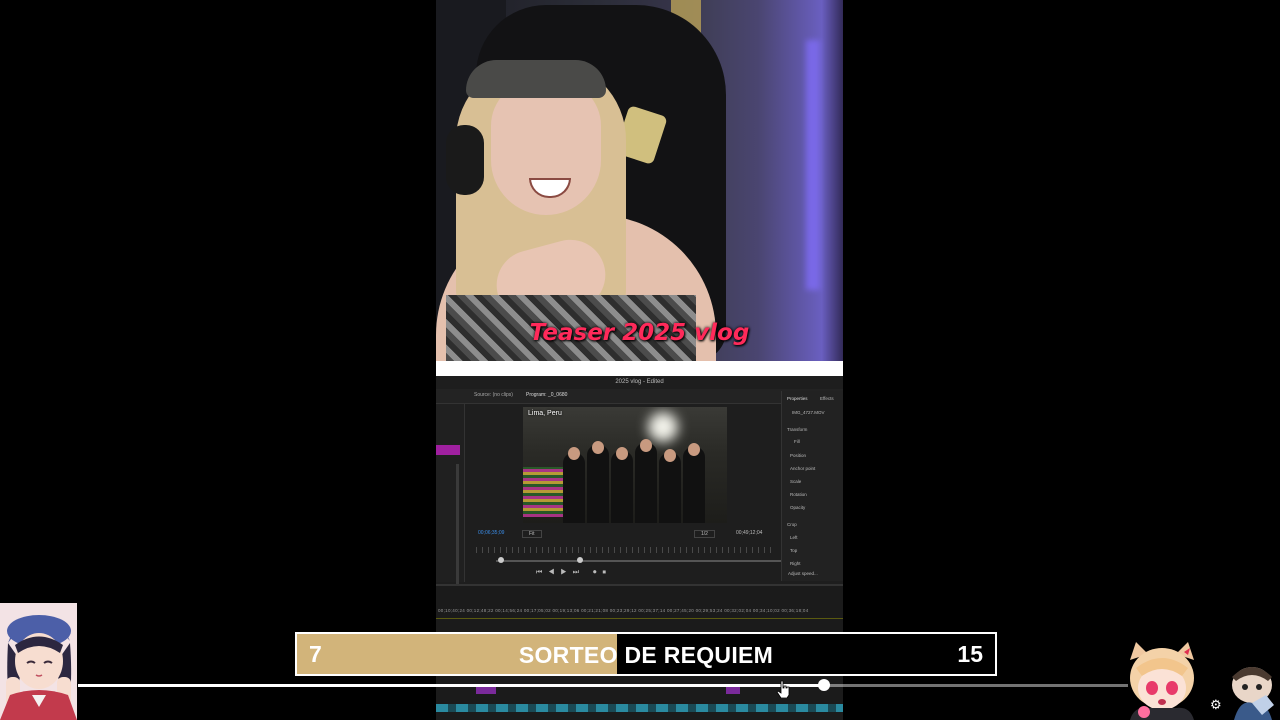 Image resolution: width=1280 pixels, height=720 pixels. What do you see at coordinates (450, 504) in the screenshot?
I see `editor-left-panel` at bounding box center [450, 504].